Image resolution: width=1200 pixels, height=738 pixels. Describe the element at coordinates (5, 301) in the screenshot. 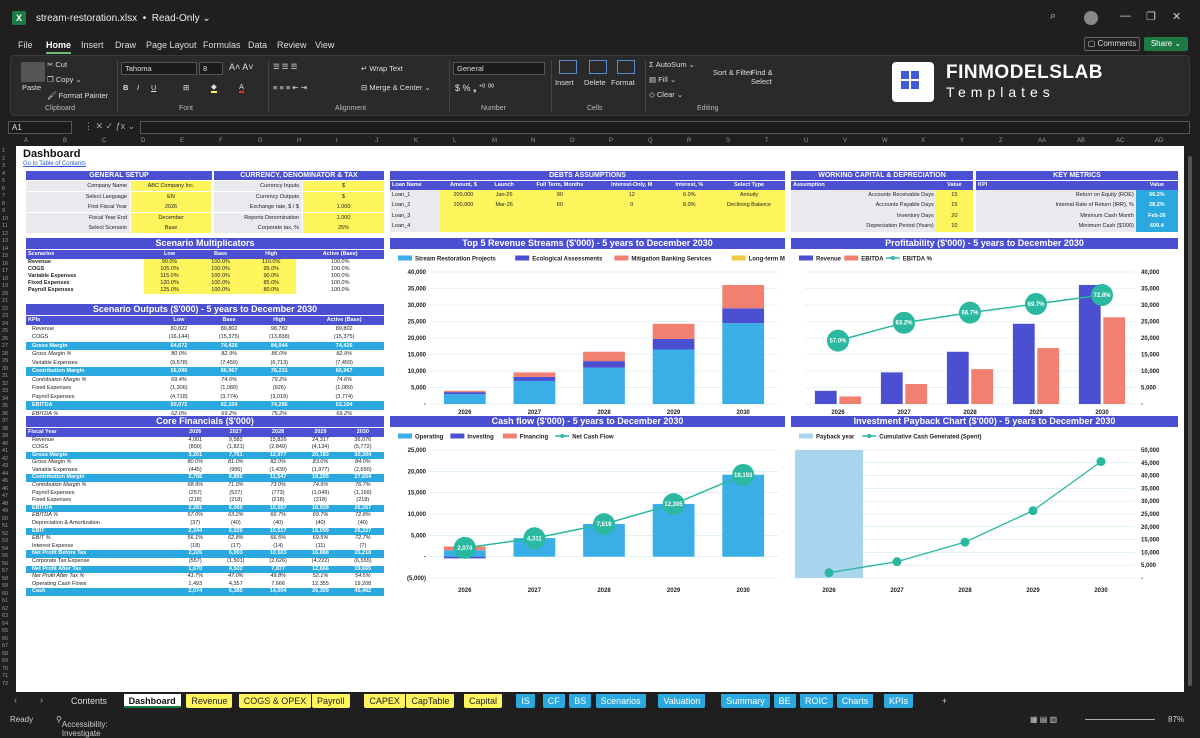

I see `row-header: 21` at that location.